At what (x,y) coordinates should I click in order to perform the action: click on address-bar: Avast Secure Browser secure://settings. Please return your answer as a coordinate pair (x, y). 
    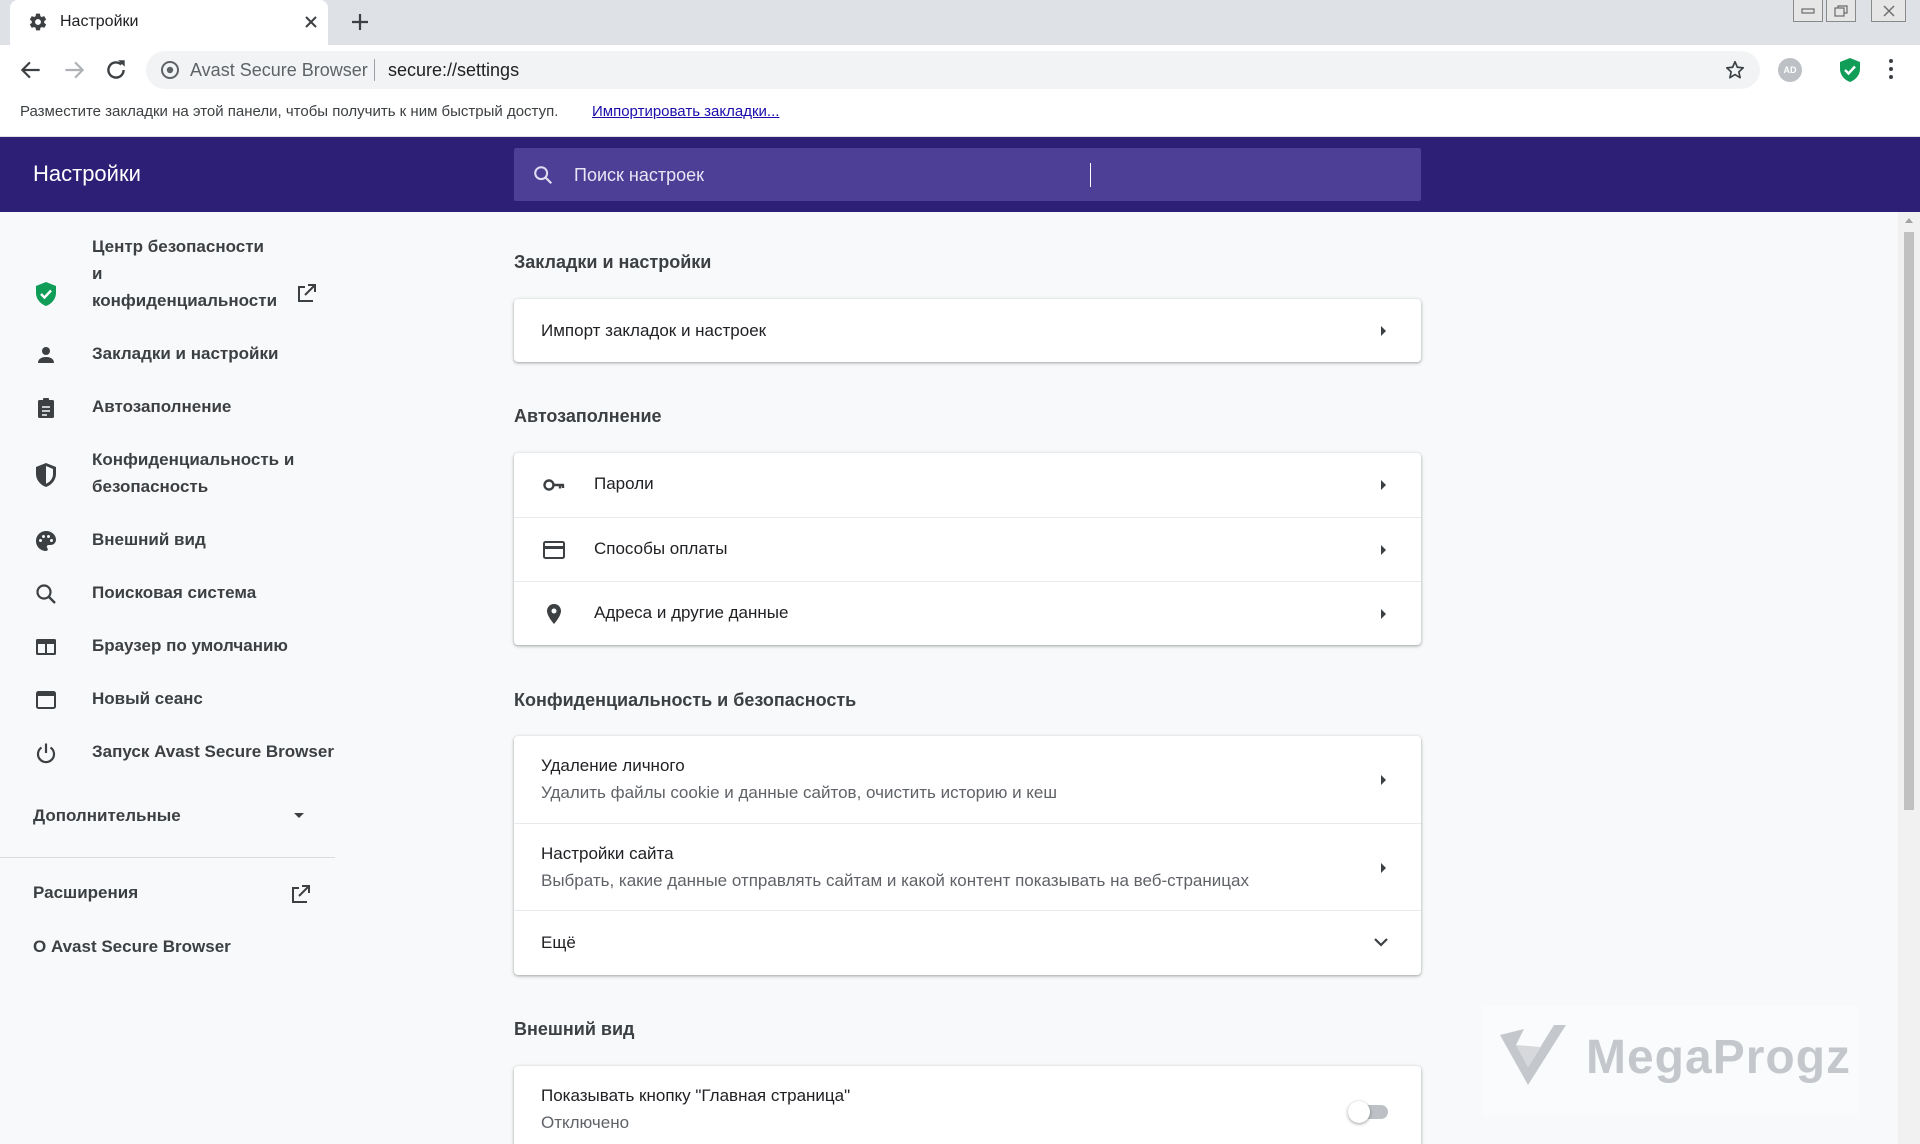
    Looking at the image, I should click on (953, 70).